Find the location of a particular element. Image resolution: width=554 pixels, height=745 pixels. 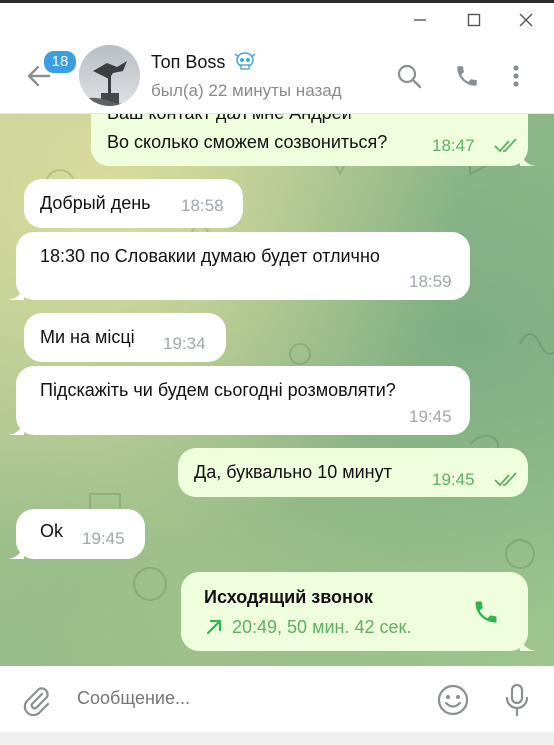

message-bubble-incoming: Добрый день 18:58 is located at coordinates (133, 203).